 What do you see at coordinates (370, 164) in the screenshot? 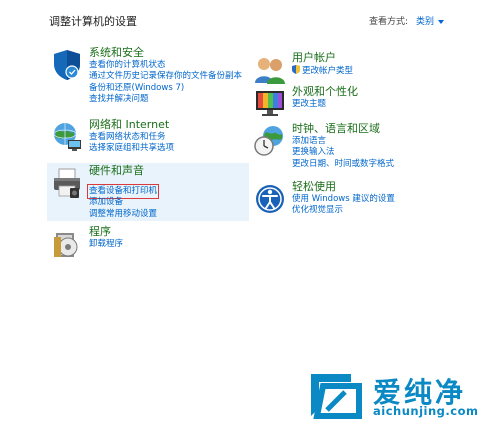
I see `link-change-date-time-format: 更改日期、时间或数字格式` at bounding box center [370, 164].